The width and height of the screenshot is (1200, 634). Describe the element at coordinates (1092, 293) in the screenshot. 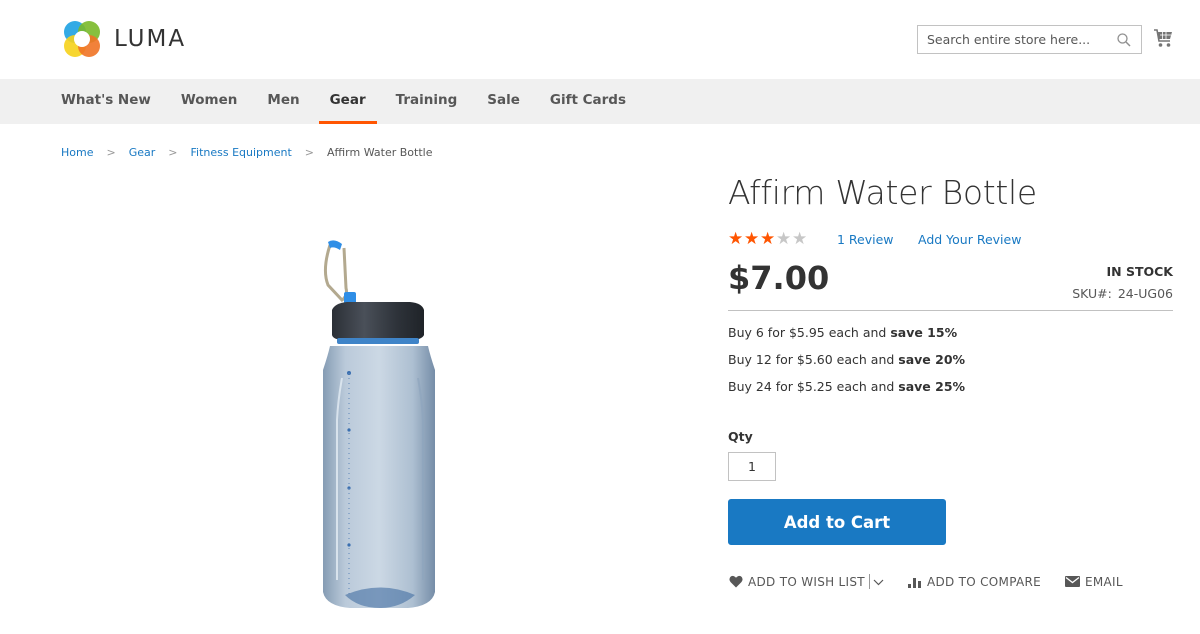

I see `sku-label: SKU#:` at that location.